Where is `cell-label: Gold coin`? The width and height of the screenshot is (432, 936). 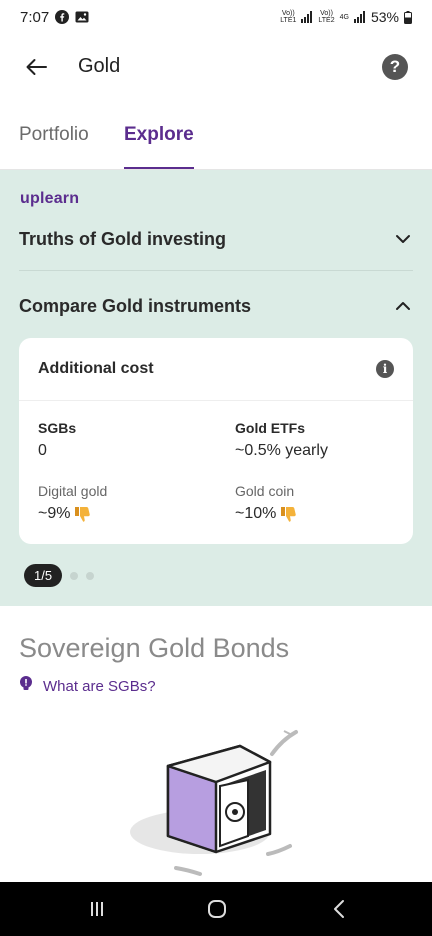 cell-label: Gold coin is located at coordinates (265, 491).